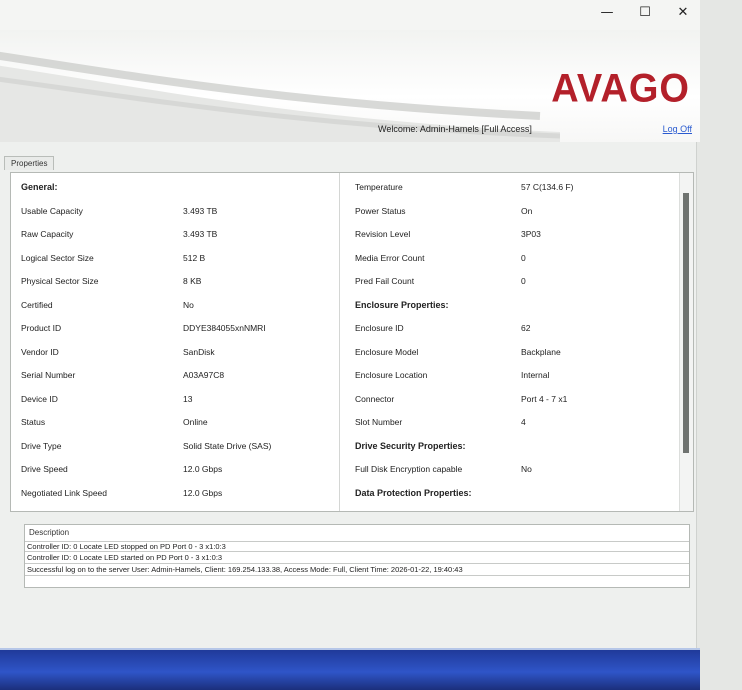 The image size is (742, 690). I want to click on property-value: 4, so click(523, 422).